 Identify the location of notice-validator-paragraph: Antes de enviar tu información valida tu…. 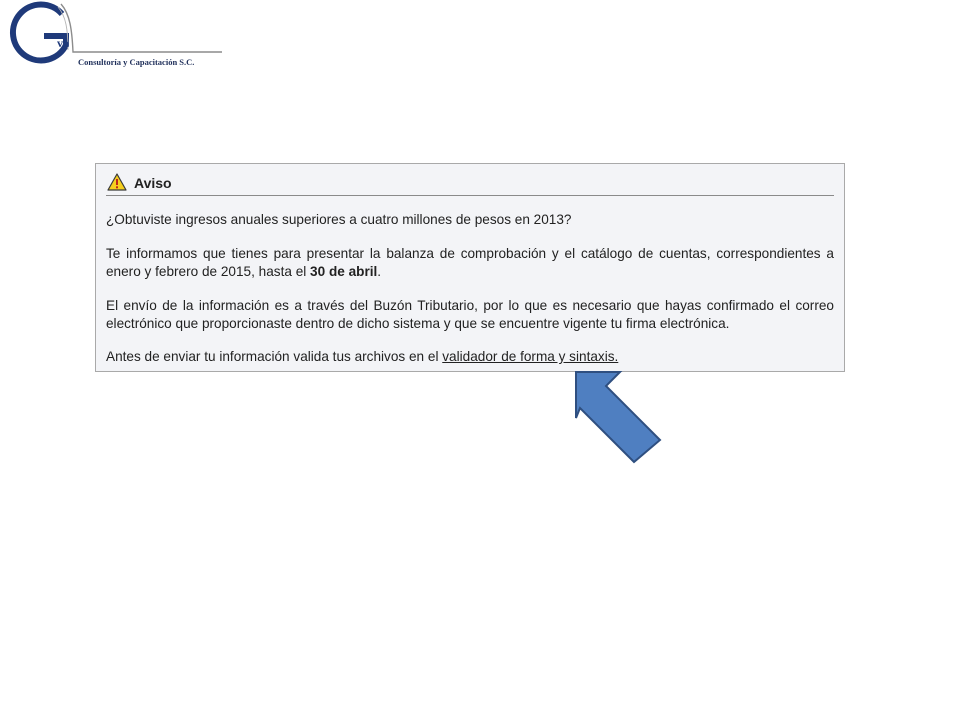
(470, 357).